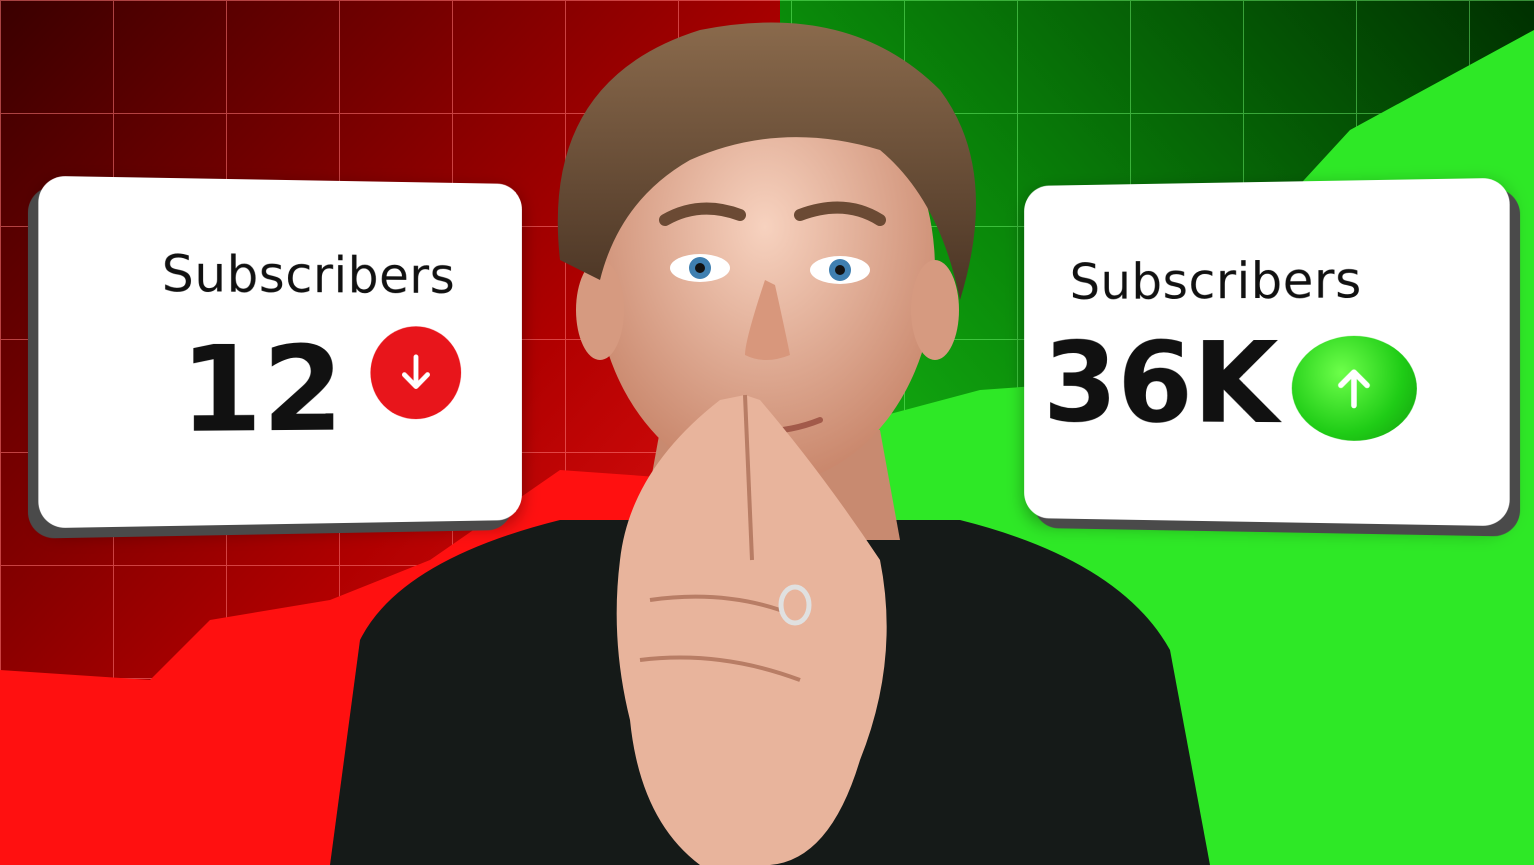 The image size is (1534, 865). I want to click on arrow-down-icon, so click(416, 373).